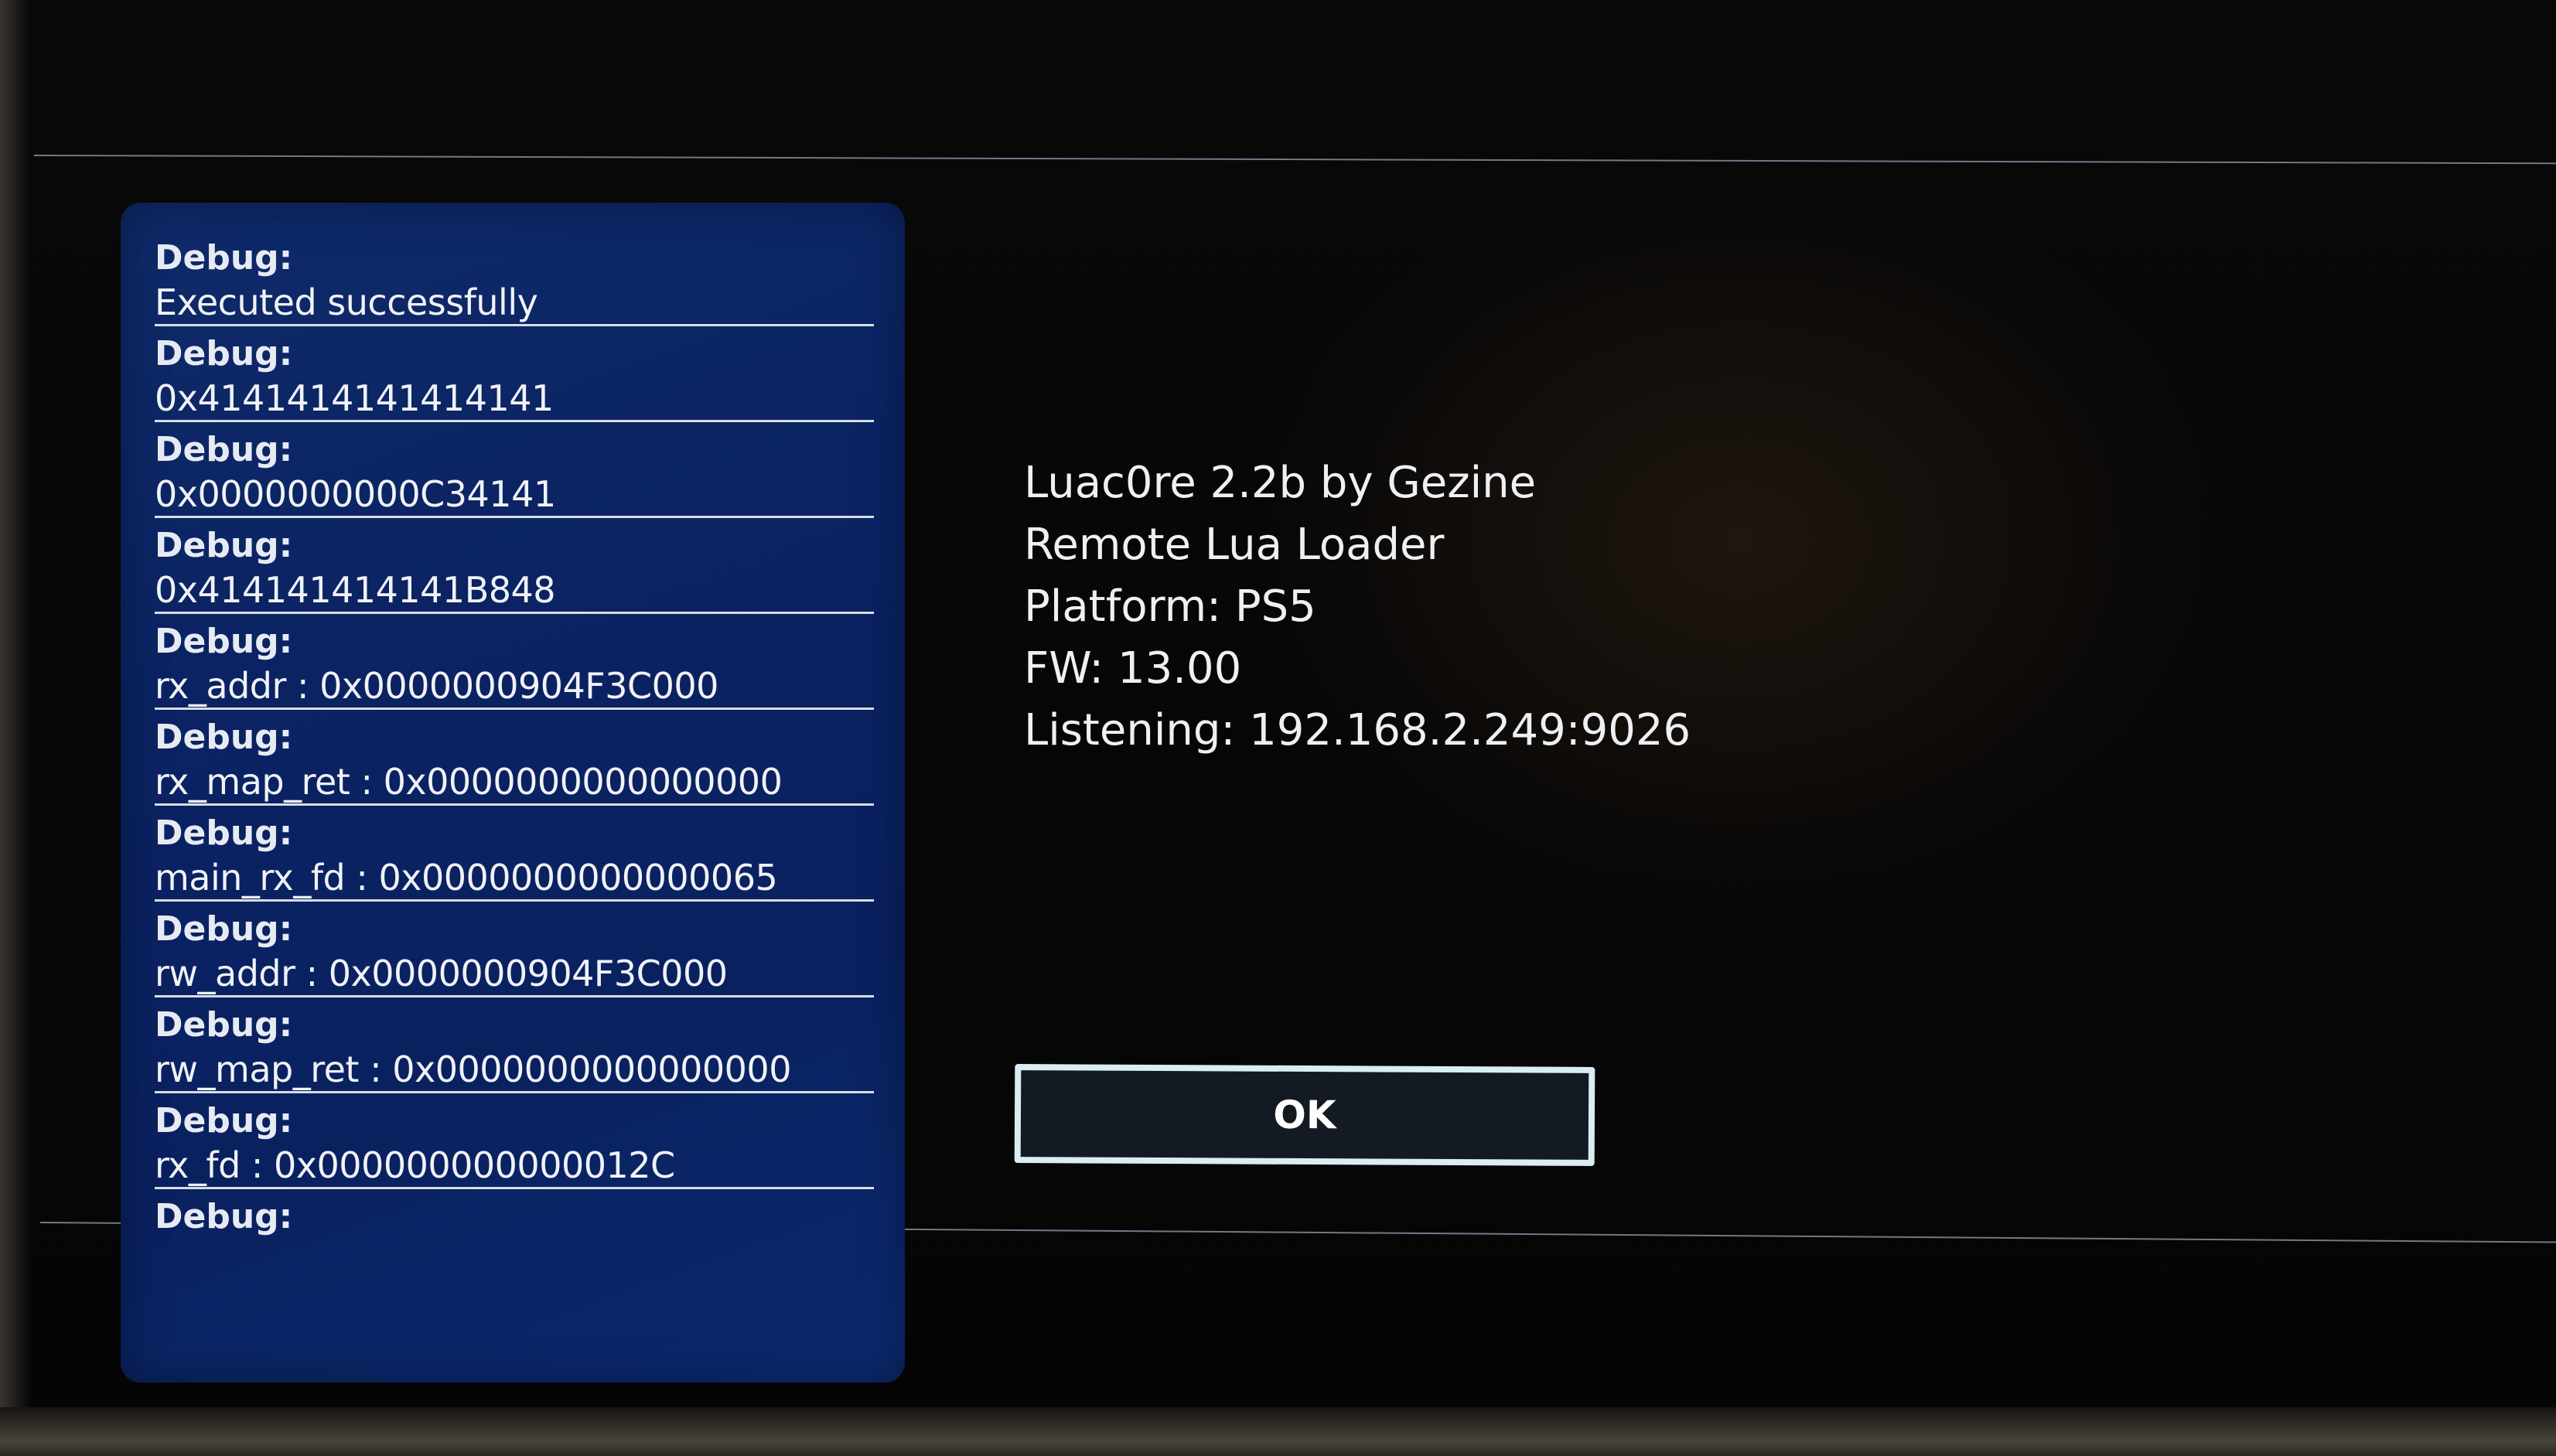 This screenshot has width=2556, height=1456. I want to click on debug-entry-value: 0x414141414141B848, so click(356, 590).